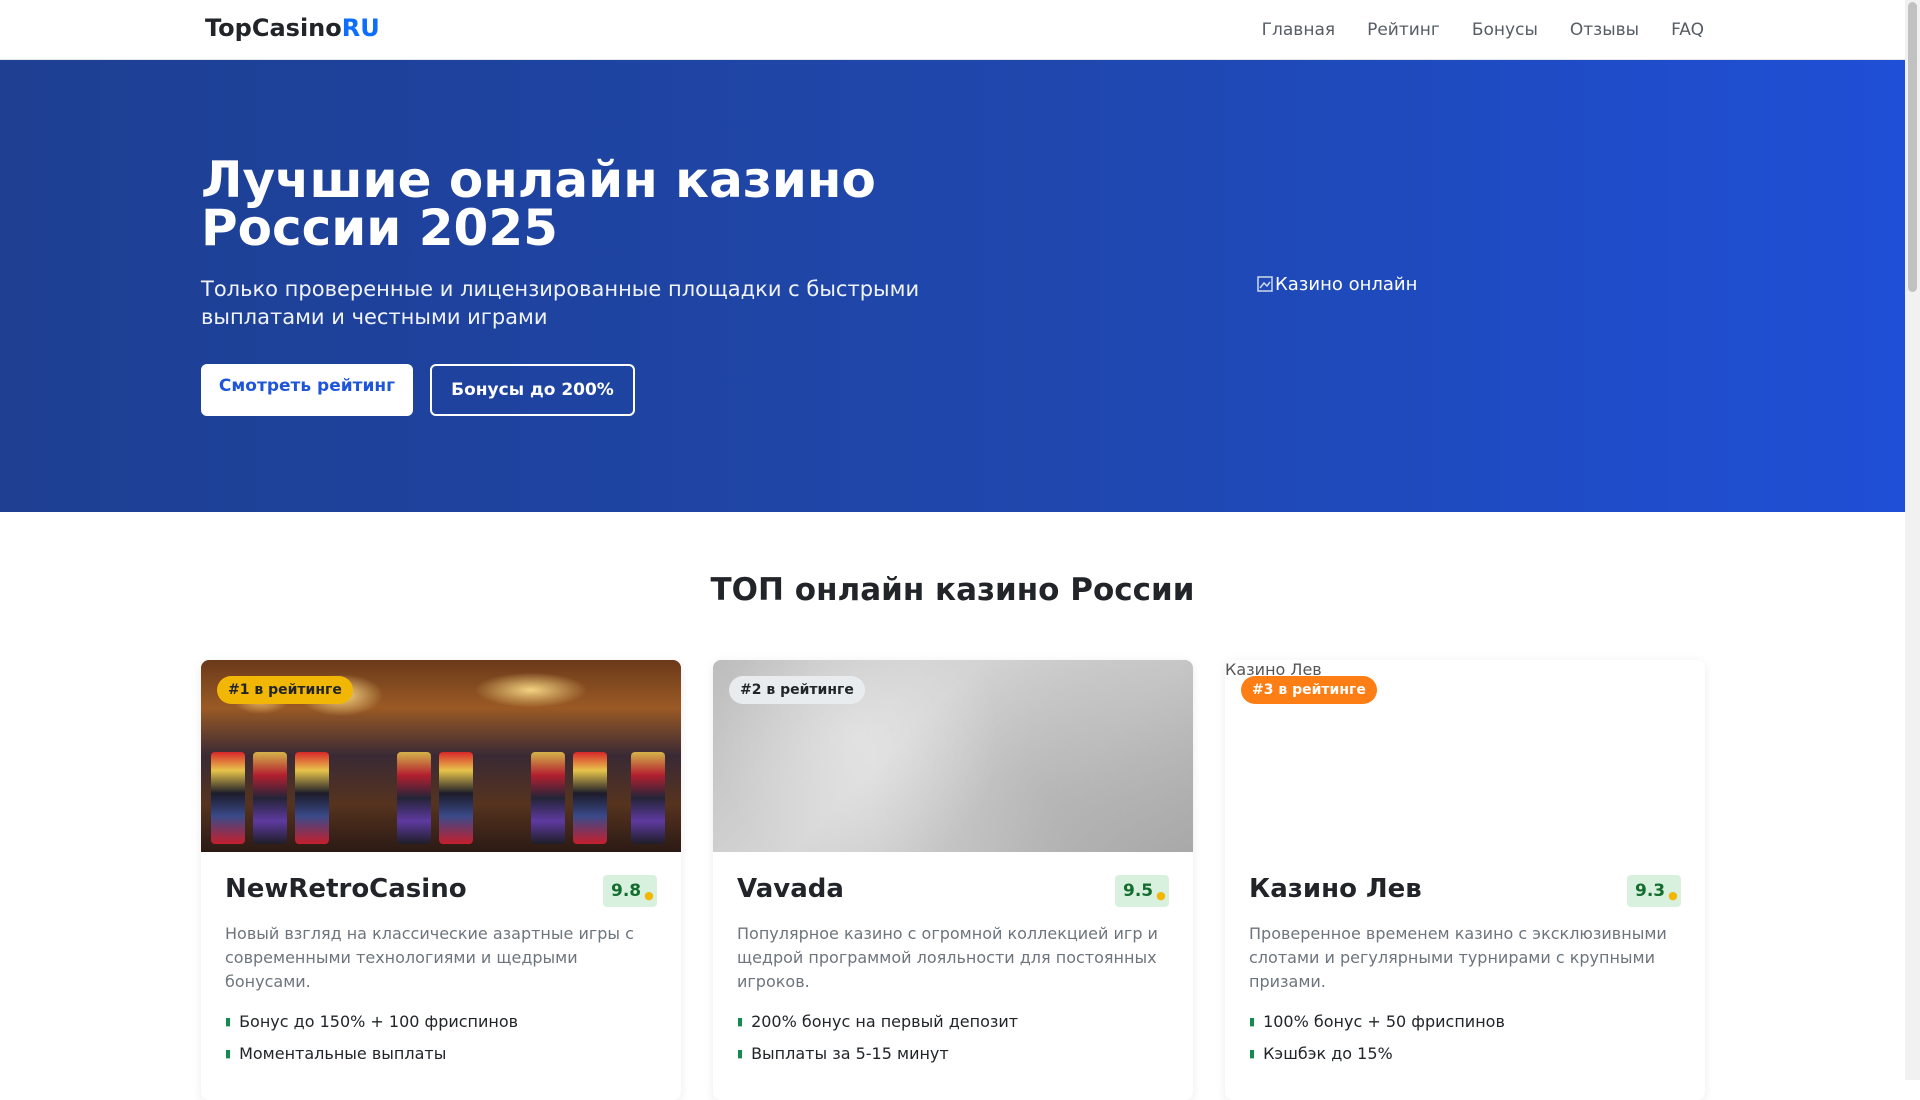 This screenshot has width=1920, height=1100. I want to click on rating-badge: 9.3 ●, so click(1654, 891).